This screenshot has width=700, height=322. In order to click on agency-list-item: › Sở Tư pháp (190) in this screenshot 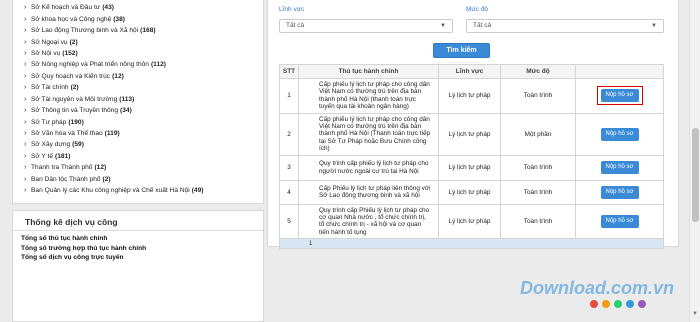, I will do `click(143, 121)`.